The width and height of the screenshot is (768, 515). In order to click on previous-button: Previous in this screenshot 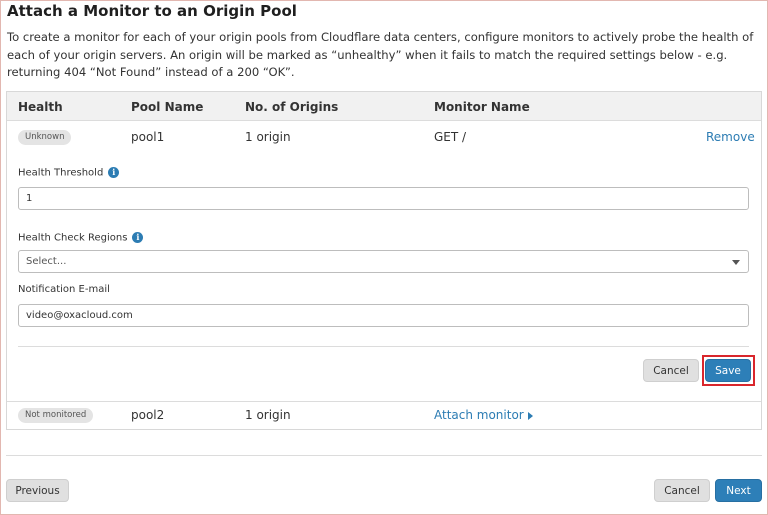, I will do `click(37, 490)`.